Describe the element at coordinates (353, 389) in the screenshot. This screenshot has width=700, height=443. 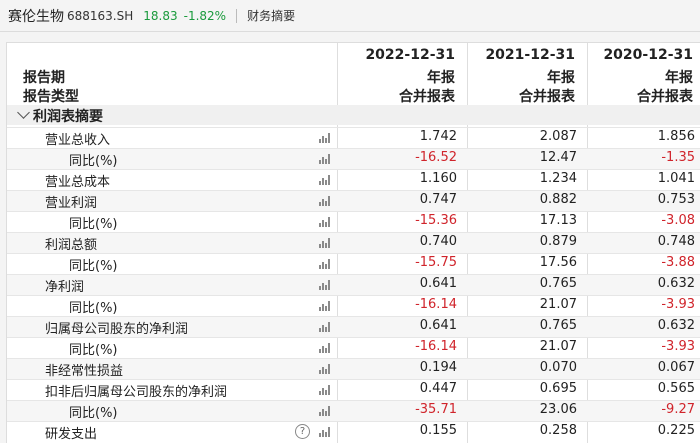
I see `table-row: 扣非后归属母公司股东的净利润 0.447 0.695 0.565` at that location.